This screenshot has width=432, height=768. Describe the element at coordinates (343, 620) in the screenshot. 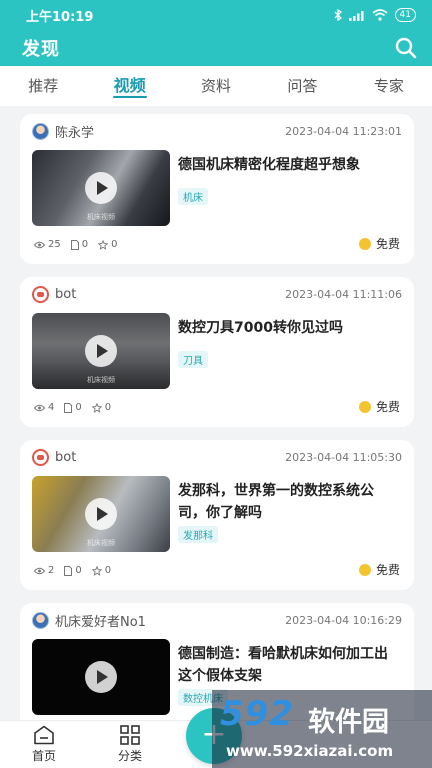

I see `post-time: 2023-04-04 10:16:29` at that location.